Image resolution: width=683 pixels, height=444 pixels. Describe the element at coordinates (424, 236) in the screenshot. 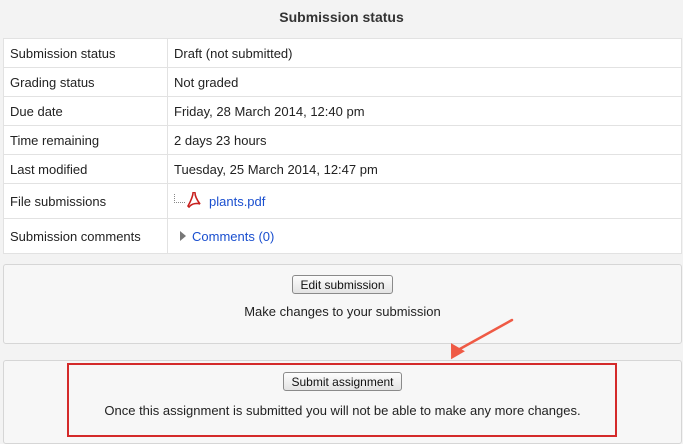

I see `comments-cell: Comments (0)` at that location.